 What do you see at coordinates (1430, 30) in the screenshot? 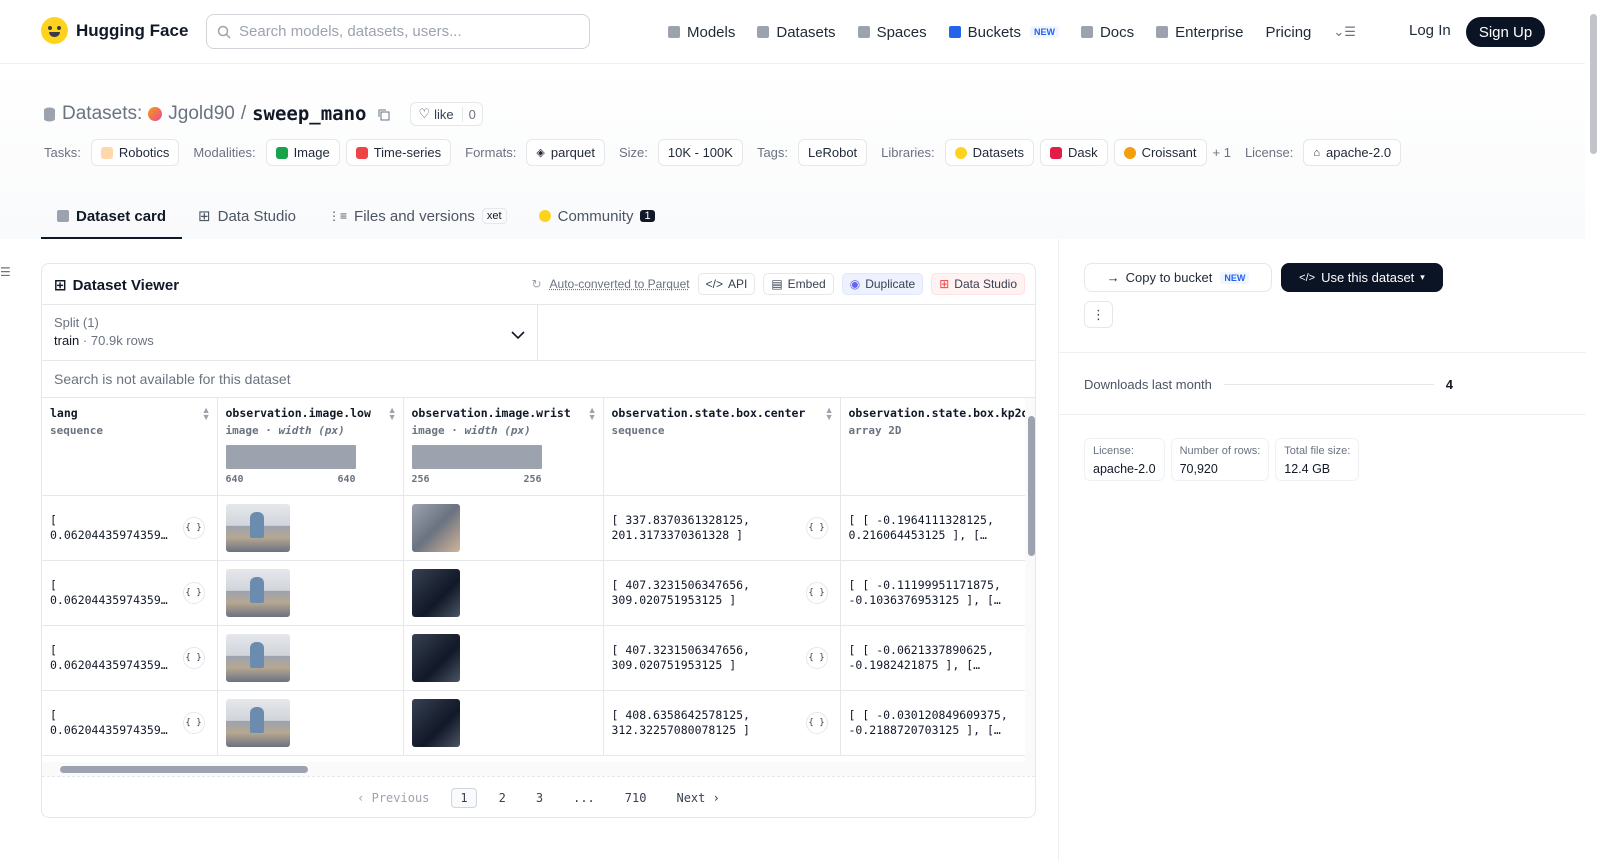
I see `login-link: Log In` at bounding box center [1430, 30].